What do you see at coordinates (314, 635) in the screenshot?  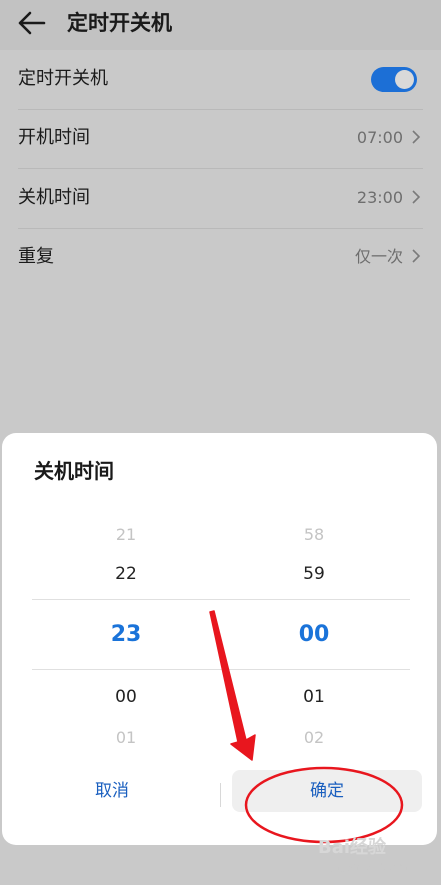 I see `minute-selected: 00` at bounding box center [314, 635].